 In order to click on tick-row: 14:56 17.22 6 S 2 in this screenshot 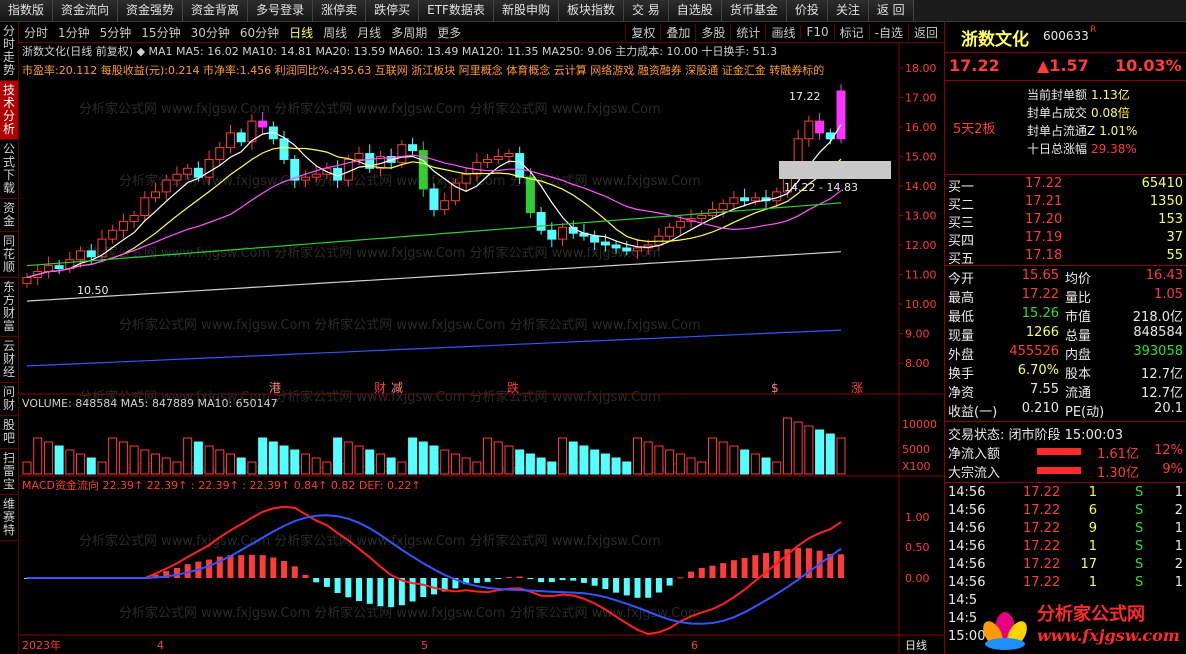, I will do `click(1065, 511)`.